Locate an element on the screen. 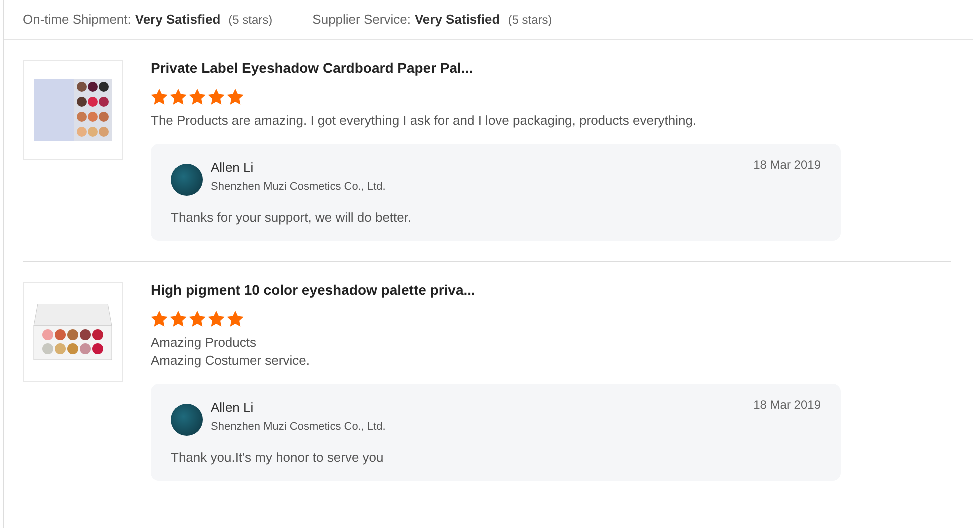 The image size is (973, 528). review-comment: Amazing Products is located at coordinates (204, 343).